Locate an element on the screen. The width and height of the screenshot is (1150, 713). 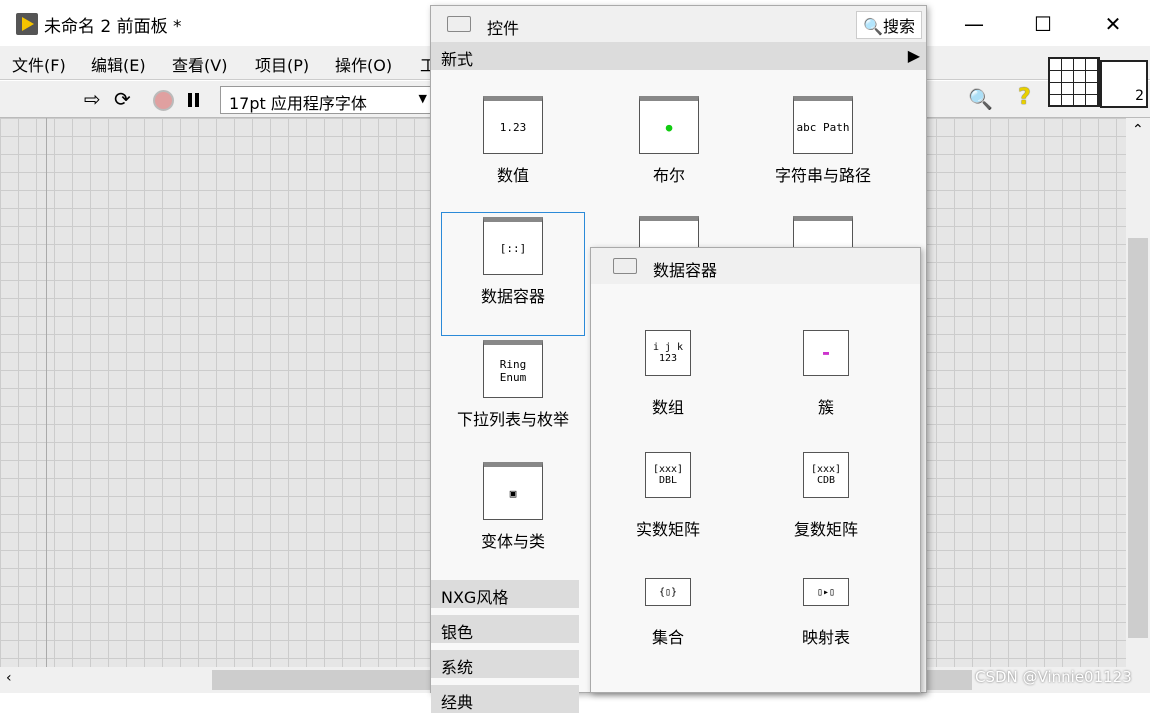
palette-item-boolean: ● 布尔 is located at coordinates (669, 141).